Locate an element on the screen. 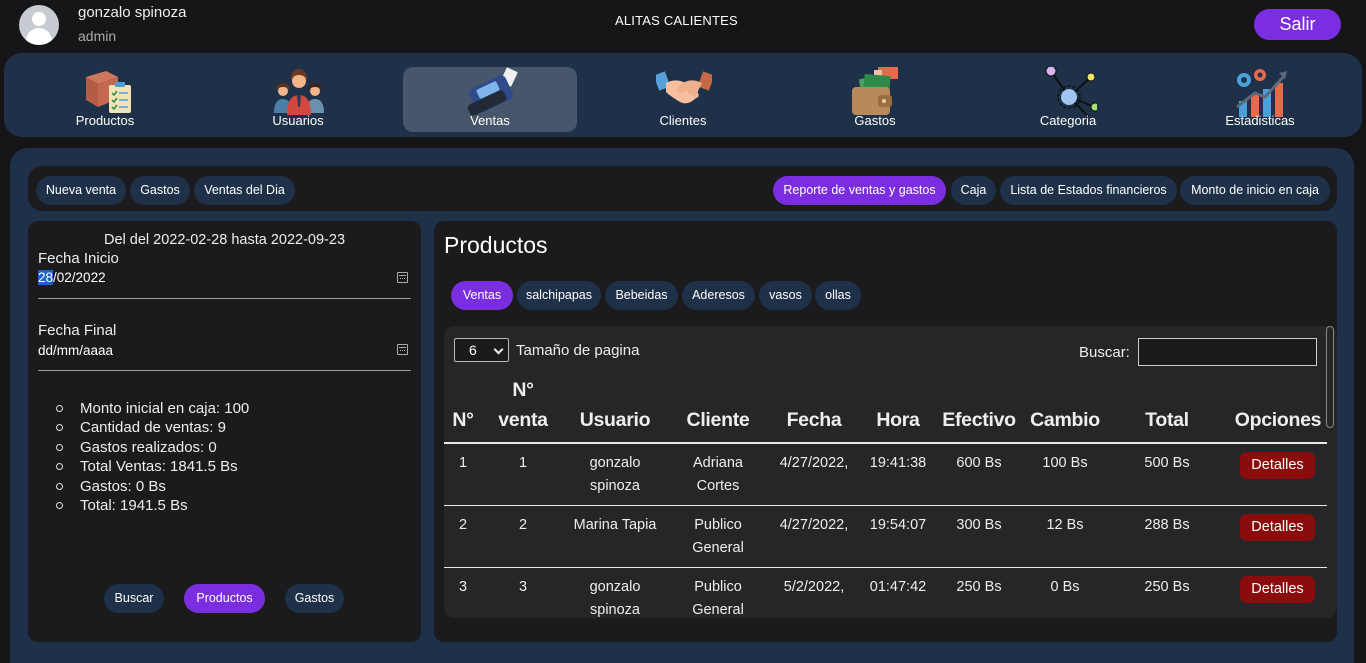  cell-cliente-line1: Adriana is located at coordinates (718, 463).